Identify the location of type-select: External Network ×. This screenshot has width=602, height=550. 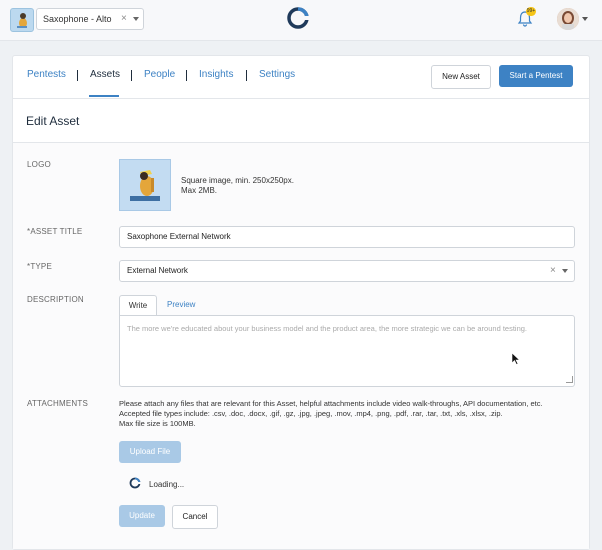
(347, 271).